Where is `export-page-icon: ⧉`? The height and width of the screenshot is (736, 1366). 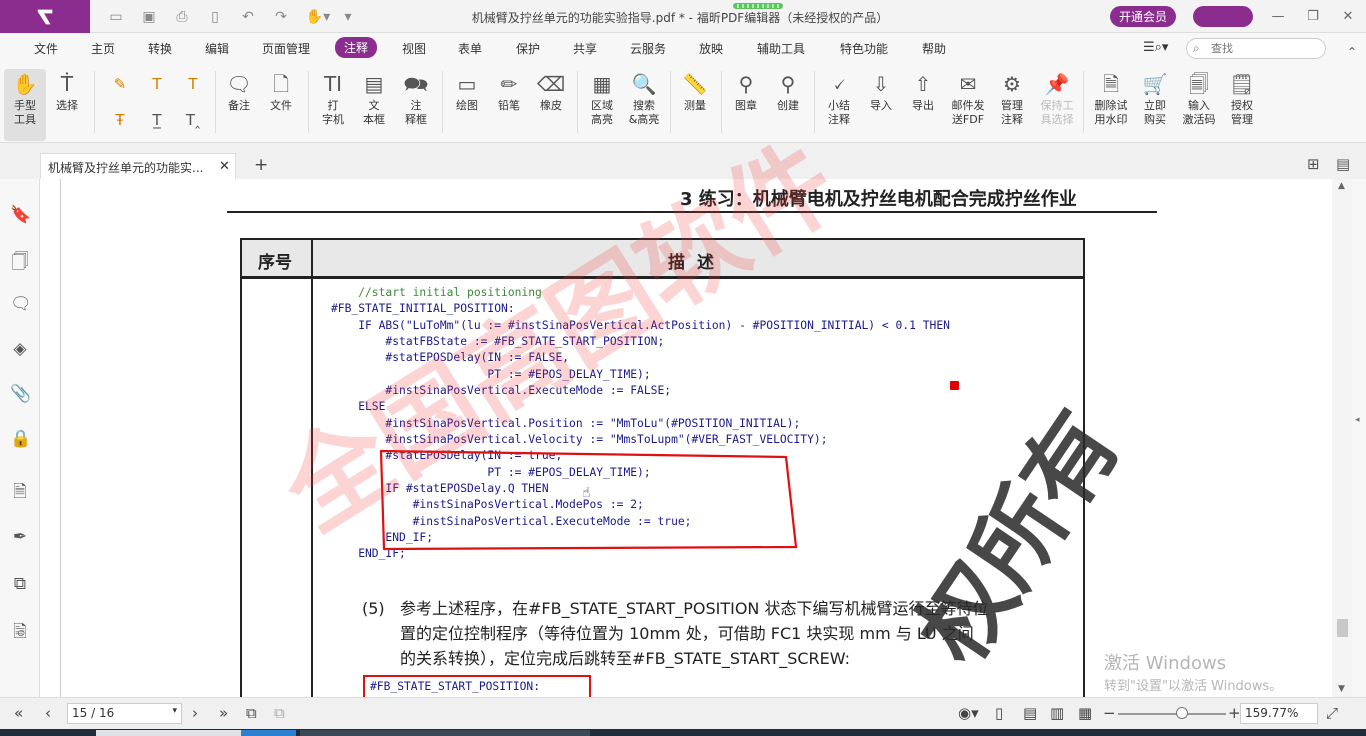
export-page-icon: ⧉ is located at coordinates (251, 713).